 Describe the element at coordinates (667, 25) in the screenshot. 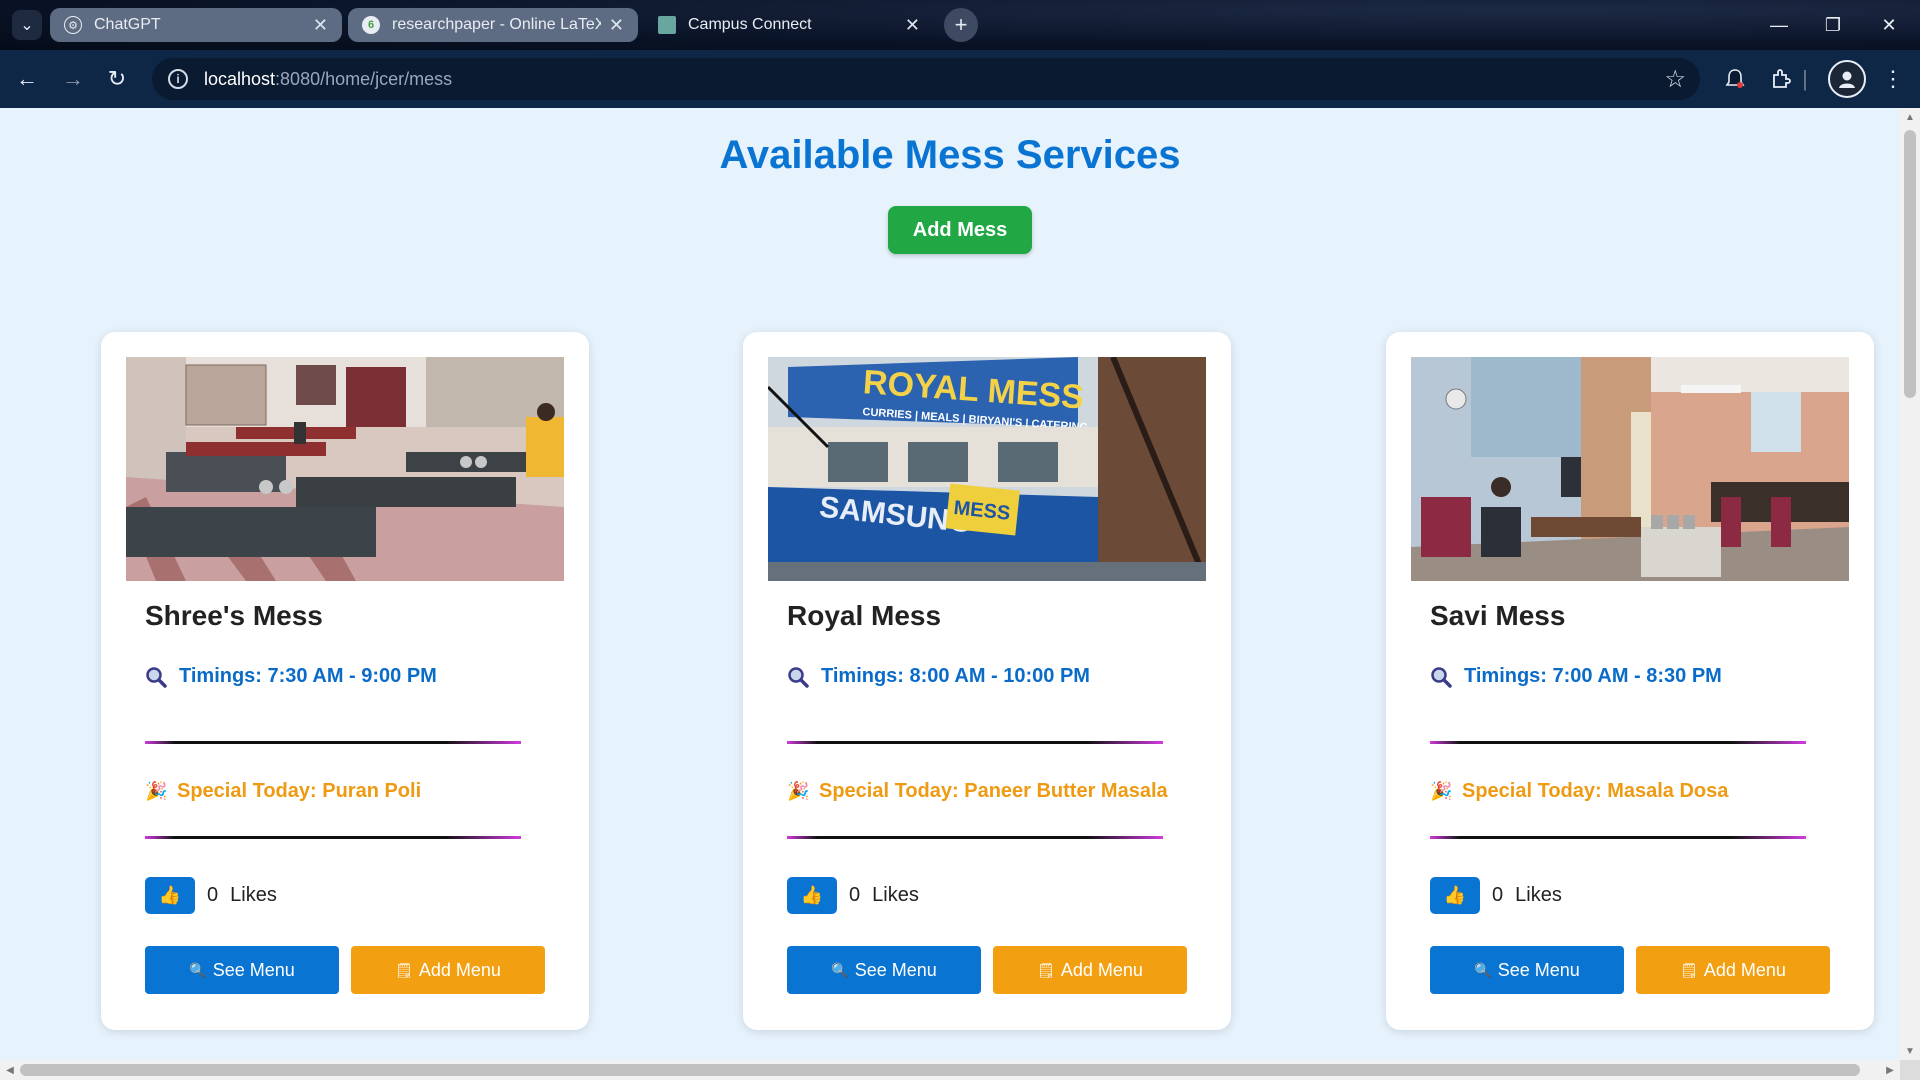

I see `campus-connect-icon` at that location.